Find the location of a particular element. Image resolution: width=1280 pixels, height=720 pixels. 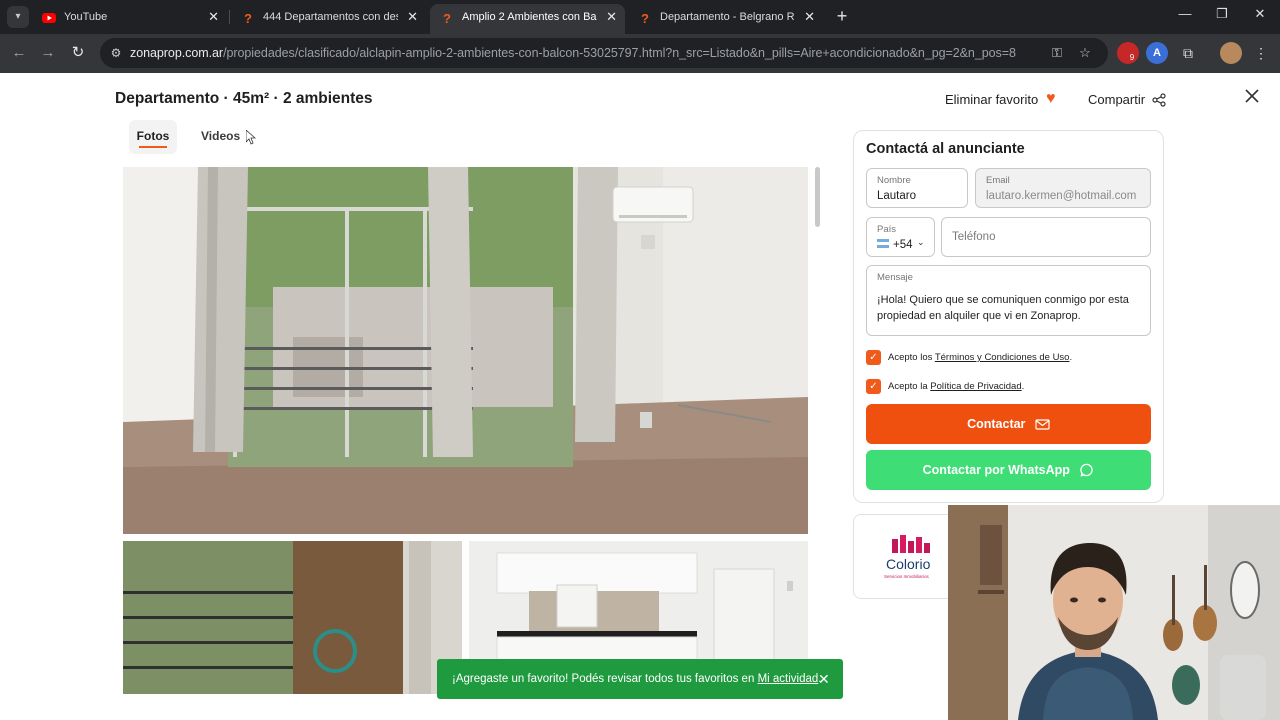

listing-title: Departamento · 45m² · 2 ambientes is located at coordinates (244, 98).